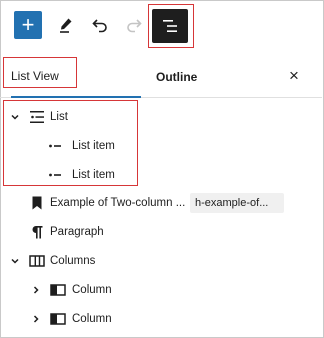 The image size is (324, 338). I want to click on plus-icon: +, so click(28, 24).